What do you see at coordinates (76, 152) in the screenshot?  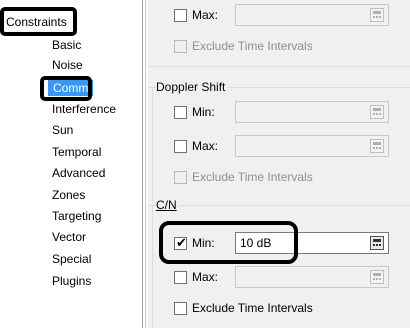 I see `tree-item-temporal: Temporal` at bounding box center [76, 152].